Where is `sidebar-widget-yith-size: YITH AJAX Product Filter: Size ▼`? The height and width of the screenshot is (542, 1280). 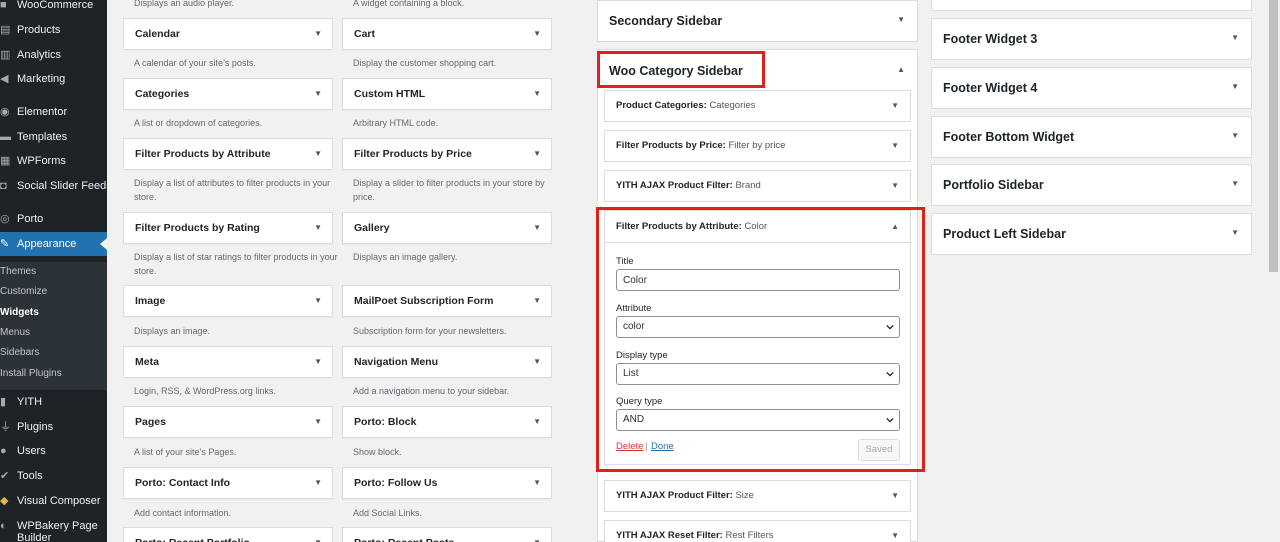
sidebar-widget-yith-size: YITH AJAX Product Filter: Size ▼ is located at coordinates (757, 496).